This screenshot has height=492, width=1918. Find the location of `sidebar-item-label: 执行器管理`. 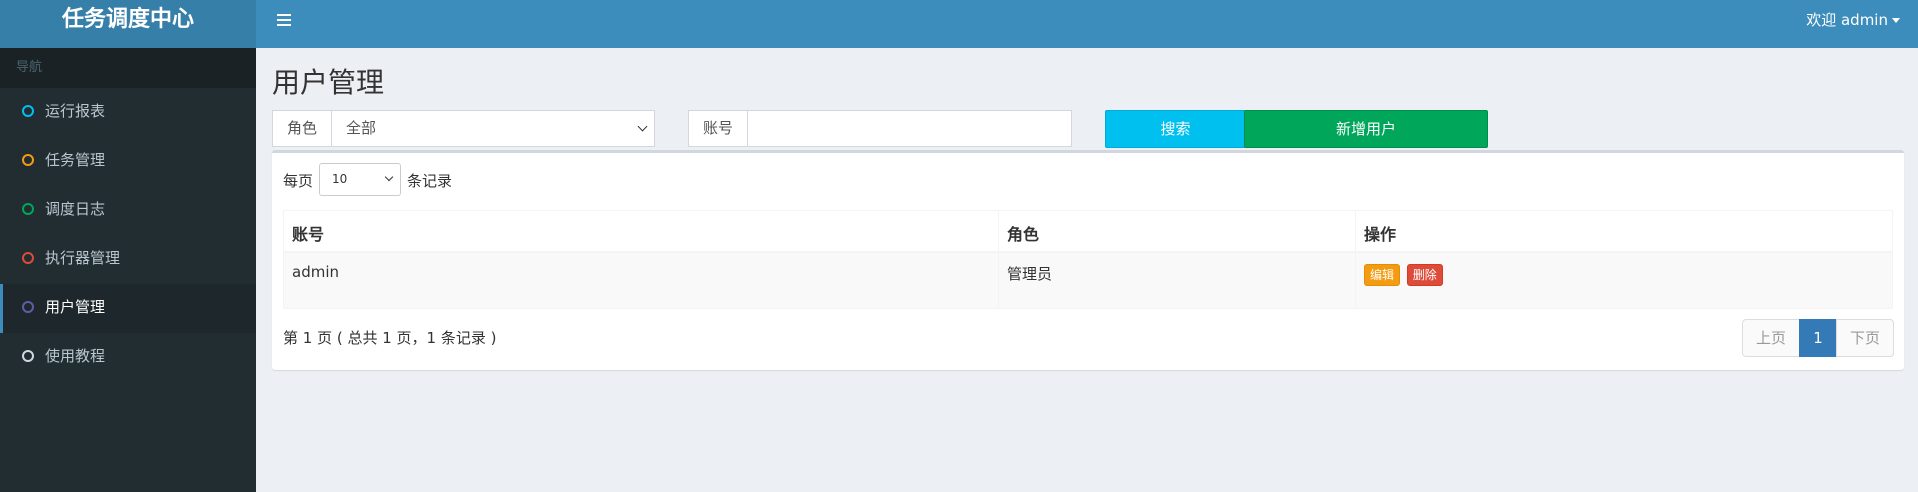

sidebar-item-label: 执行器管理 is located at coordinates (83, 258).